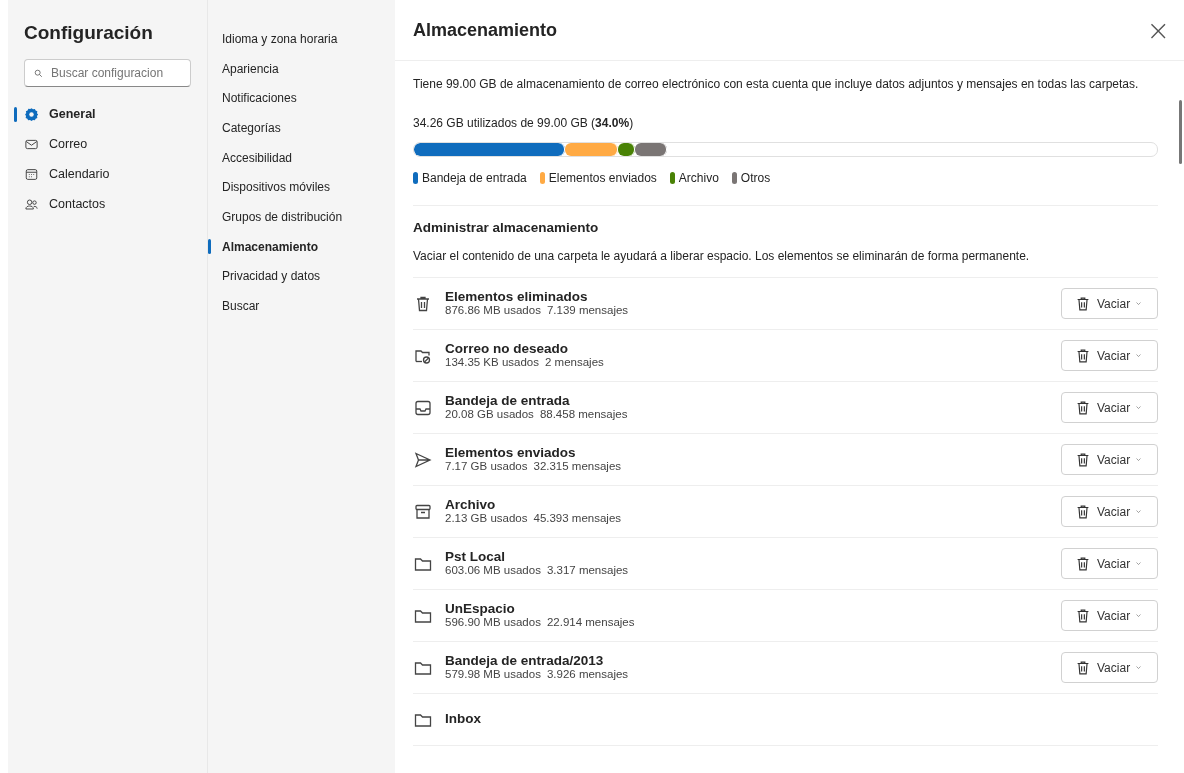  I want to click on legend-label: Archivo, so click(698, 178).